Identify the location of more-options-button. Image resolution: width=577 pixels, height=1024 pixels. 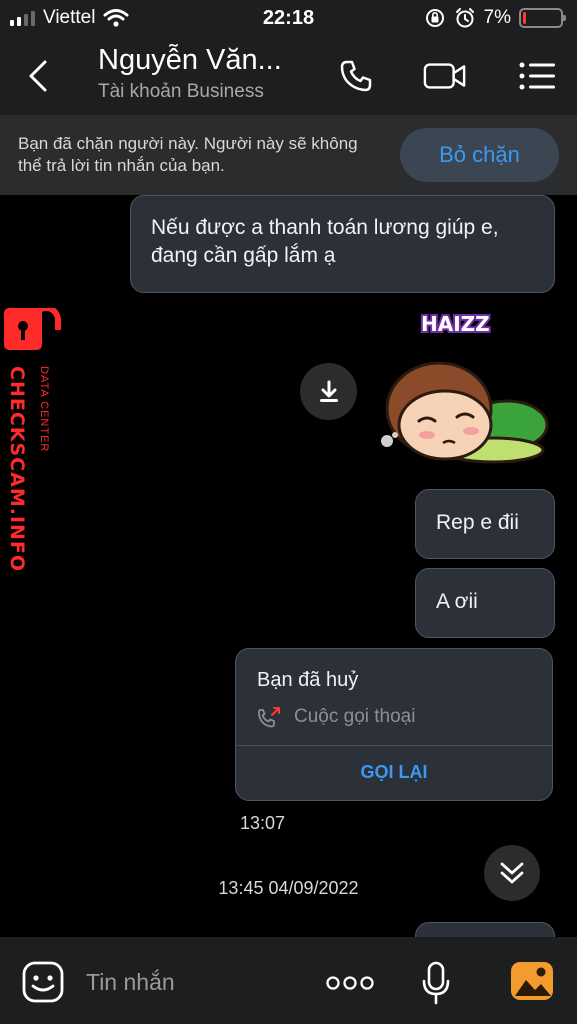
(350, 983).